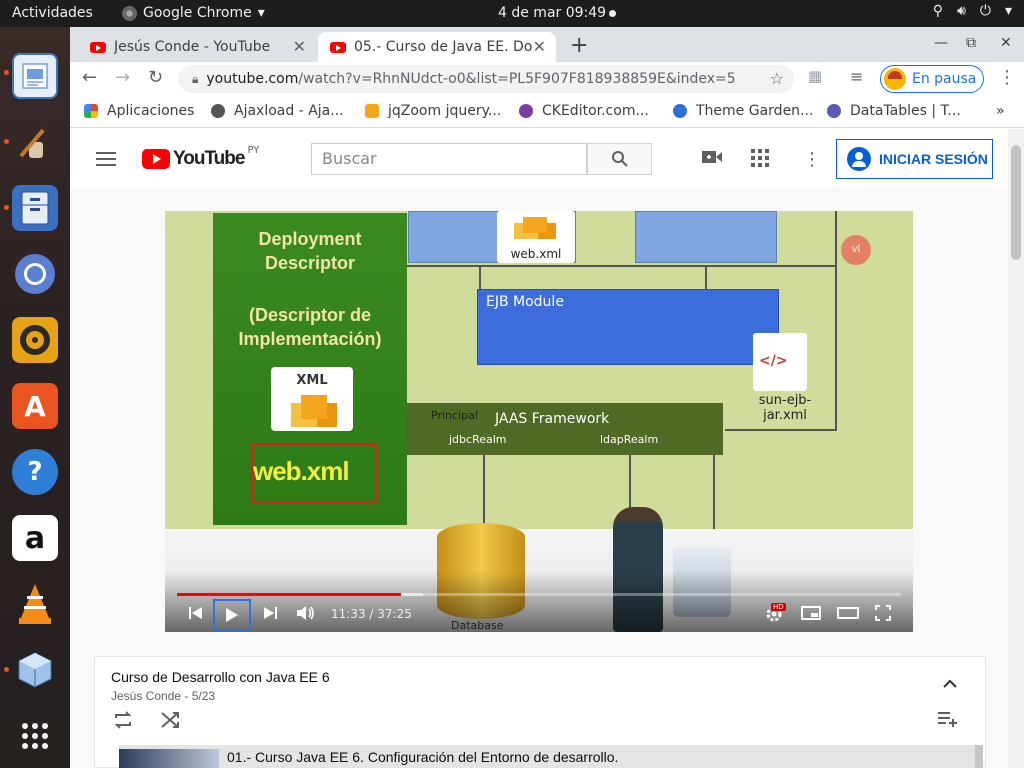  What do you see at coordinates (812, 159) in the screenshot?
I see `settings-more-icon: ⋮` at bounding box center [812, 159].